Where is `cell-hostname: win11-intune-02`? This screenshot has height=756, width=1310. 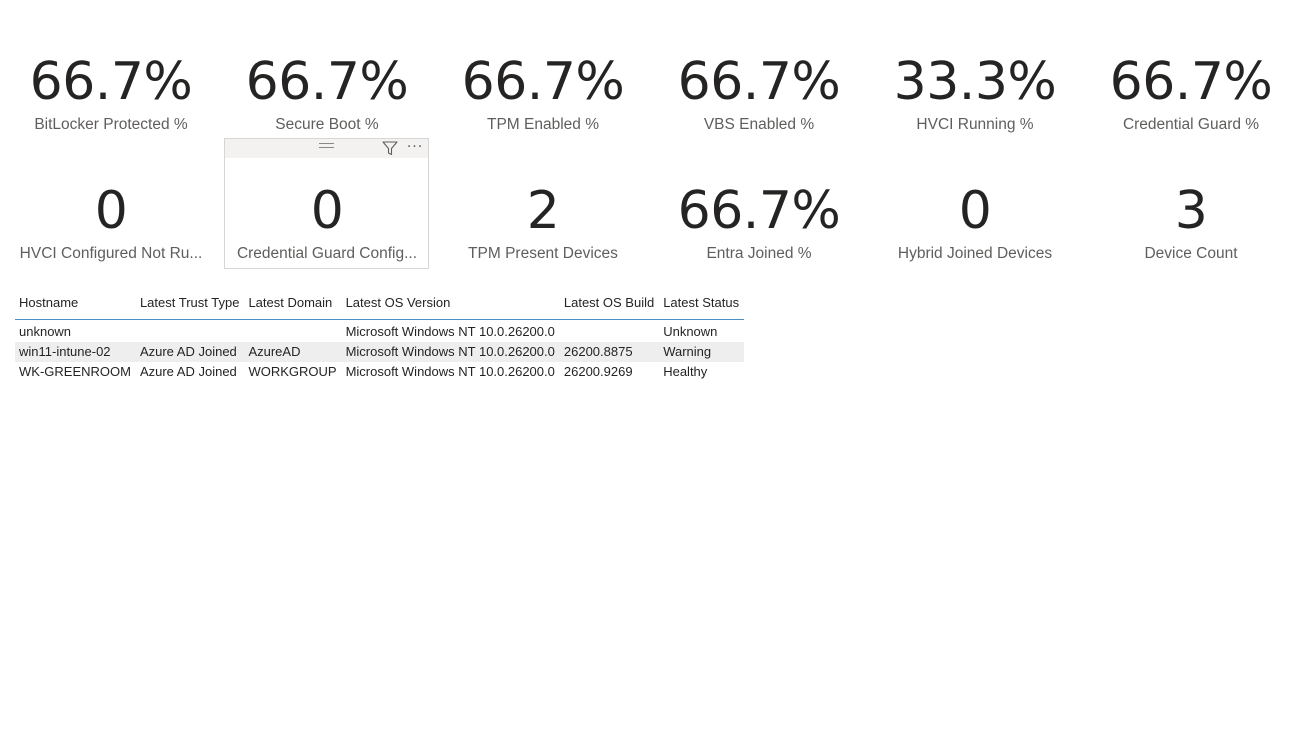
cell-hostname: win11-intune-02 is located at coordinates (75, 352).